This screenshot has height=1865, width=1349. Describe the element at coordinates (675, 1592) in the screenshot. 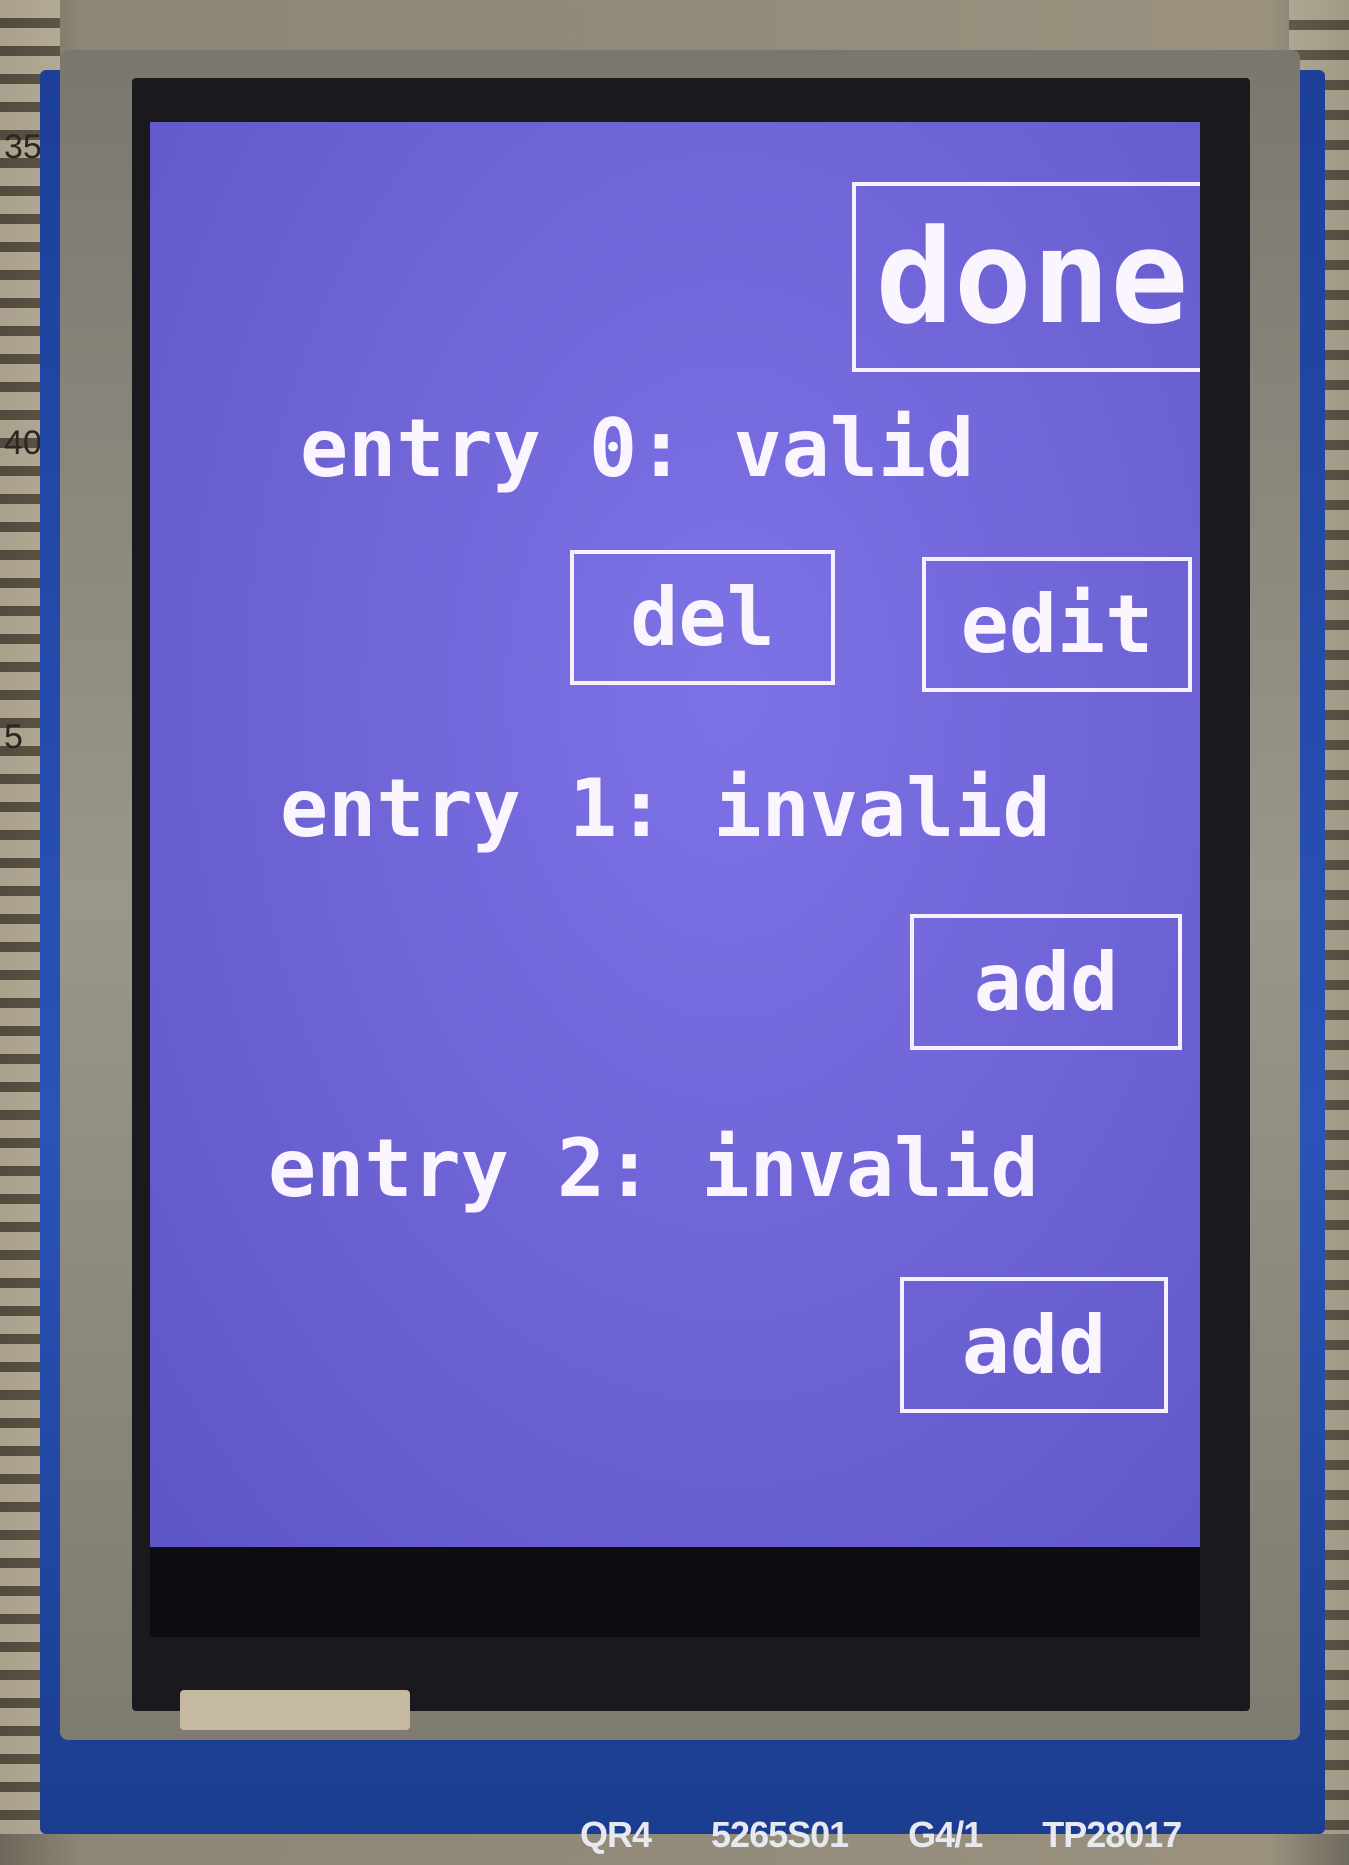

I see `screen-lower-bezel` at that location.